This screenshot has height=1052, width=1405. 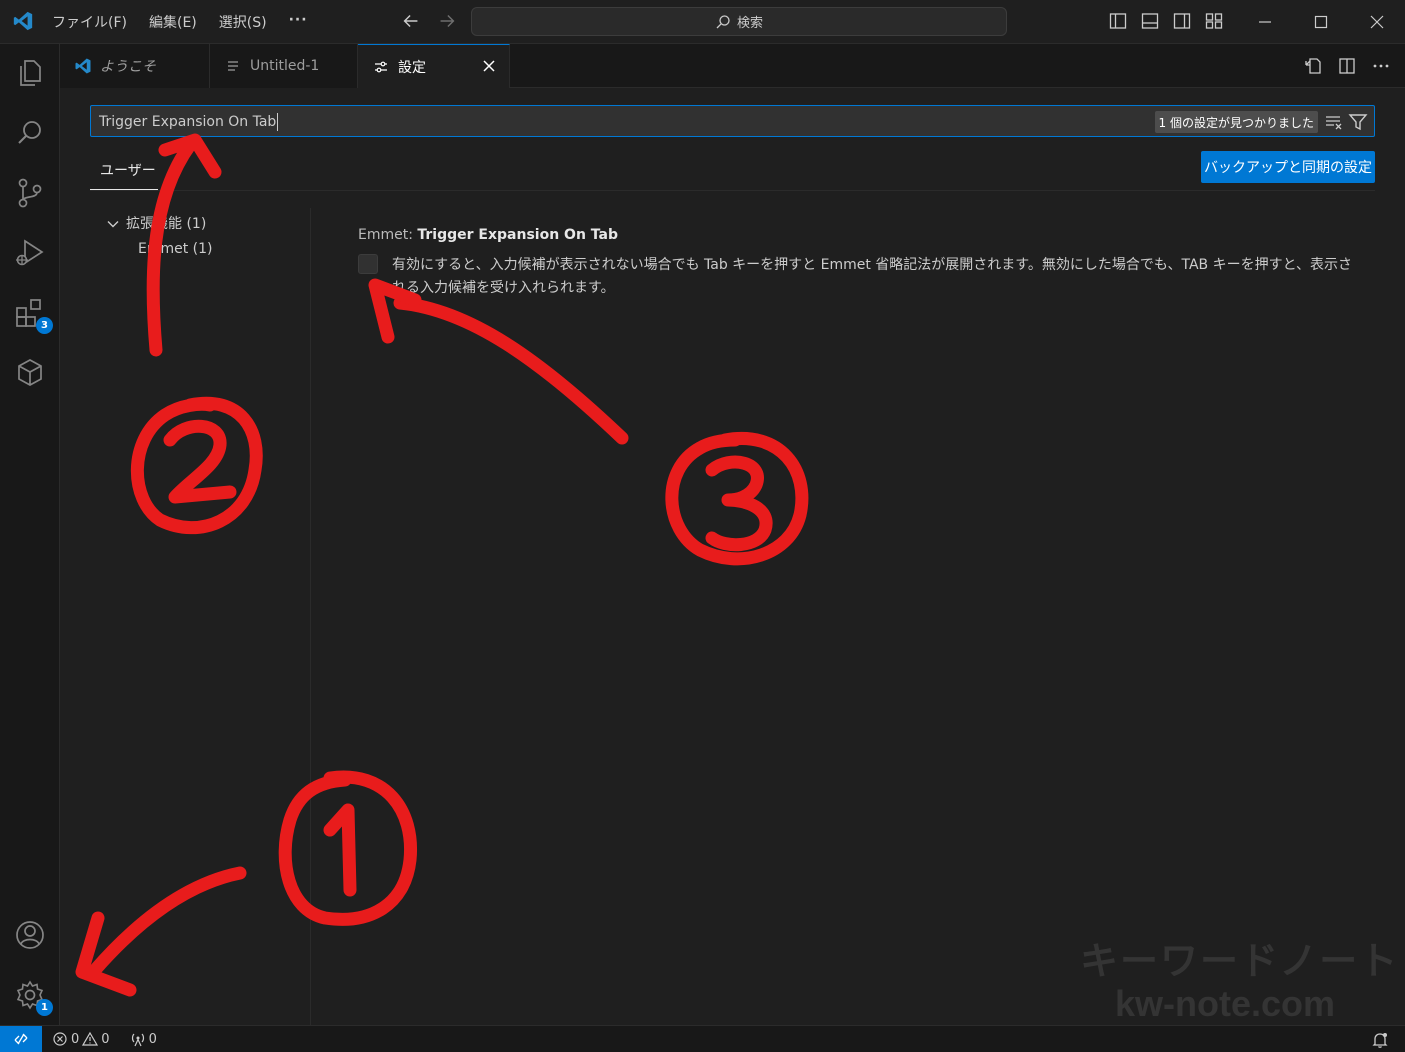 What do you see at coordinates (429, 21) in the screenshot?
I see `navigation-arrows` at bounding box center [429, 21].